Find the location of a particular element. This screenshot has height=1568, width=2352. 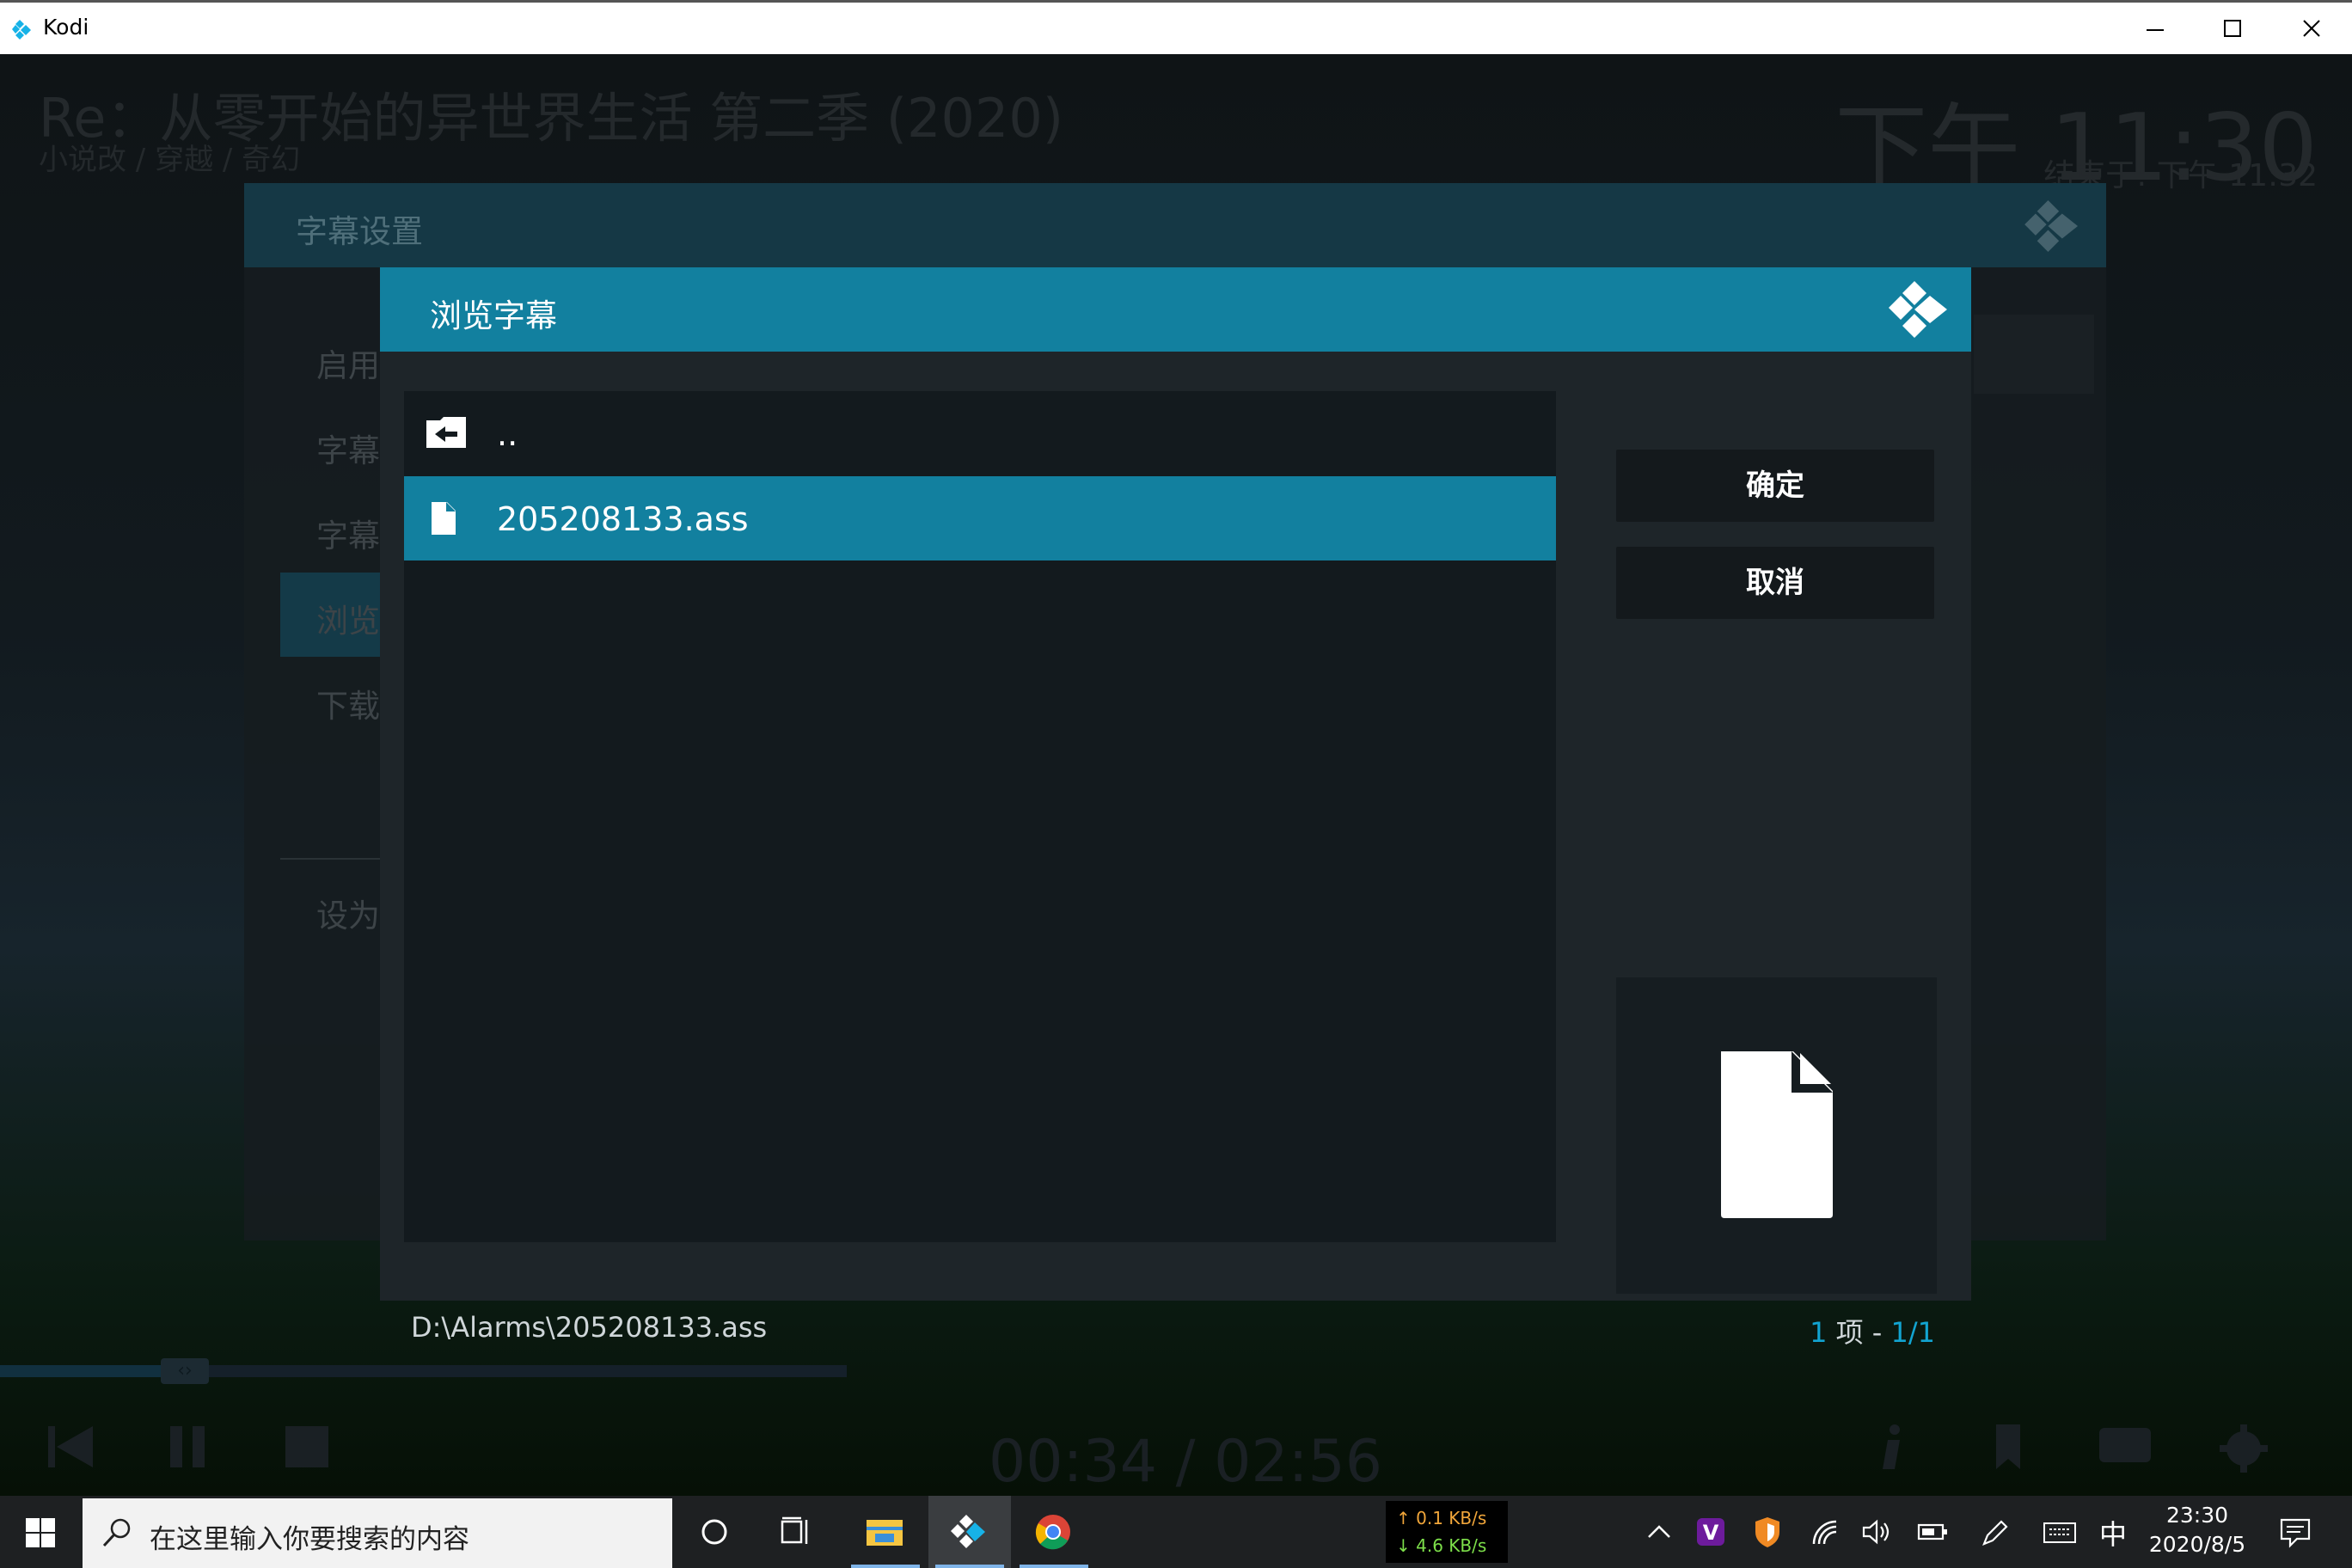

file-row-selected: 205208133.ass is located at coordinates (980, 518).